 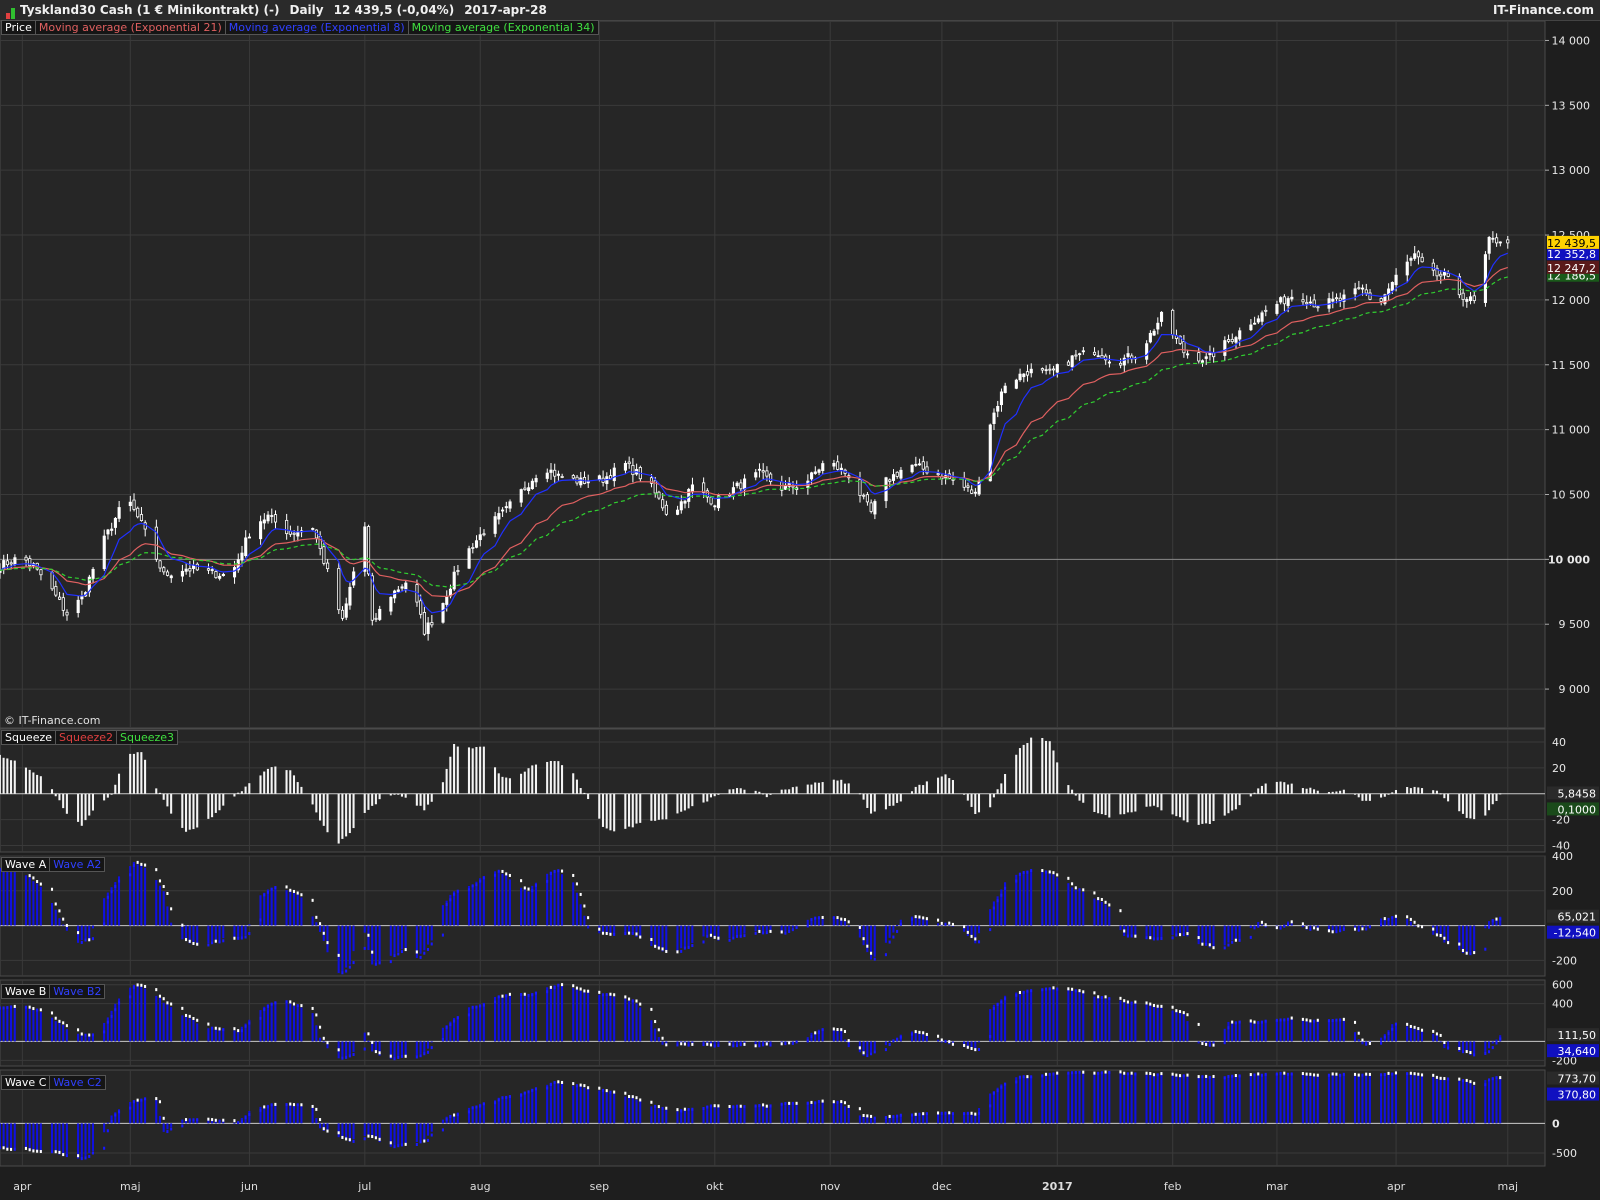 I want to click on legend-price: Price, so click(x=18, y=27).